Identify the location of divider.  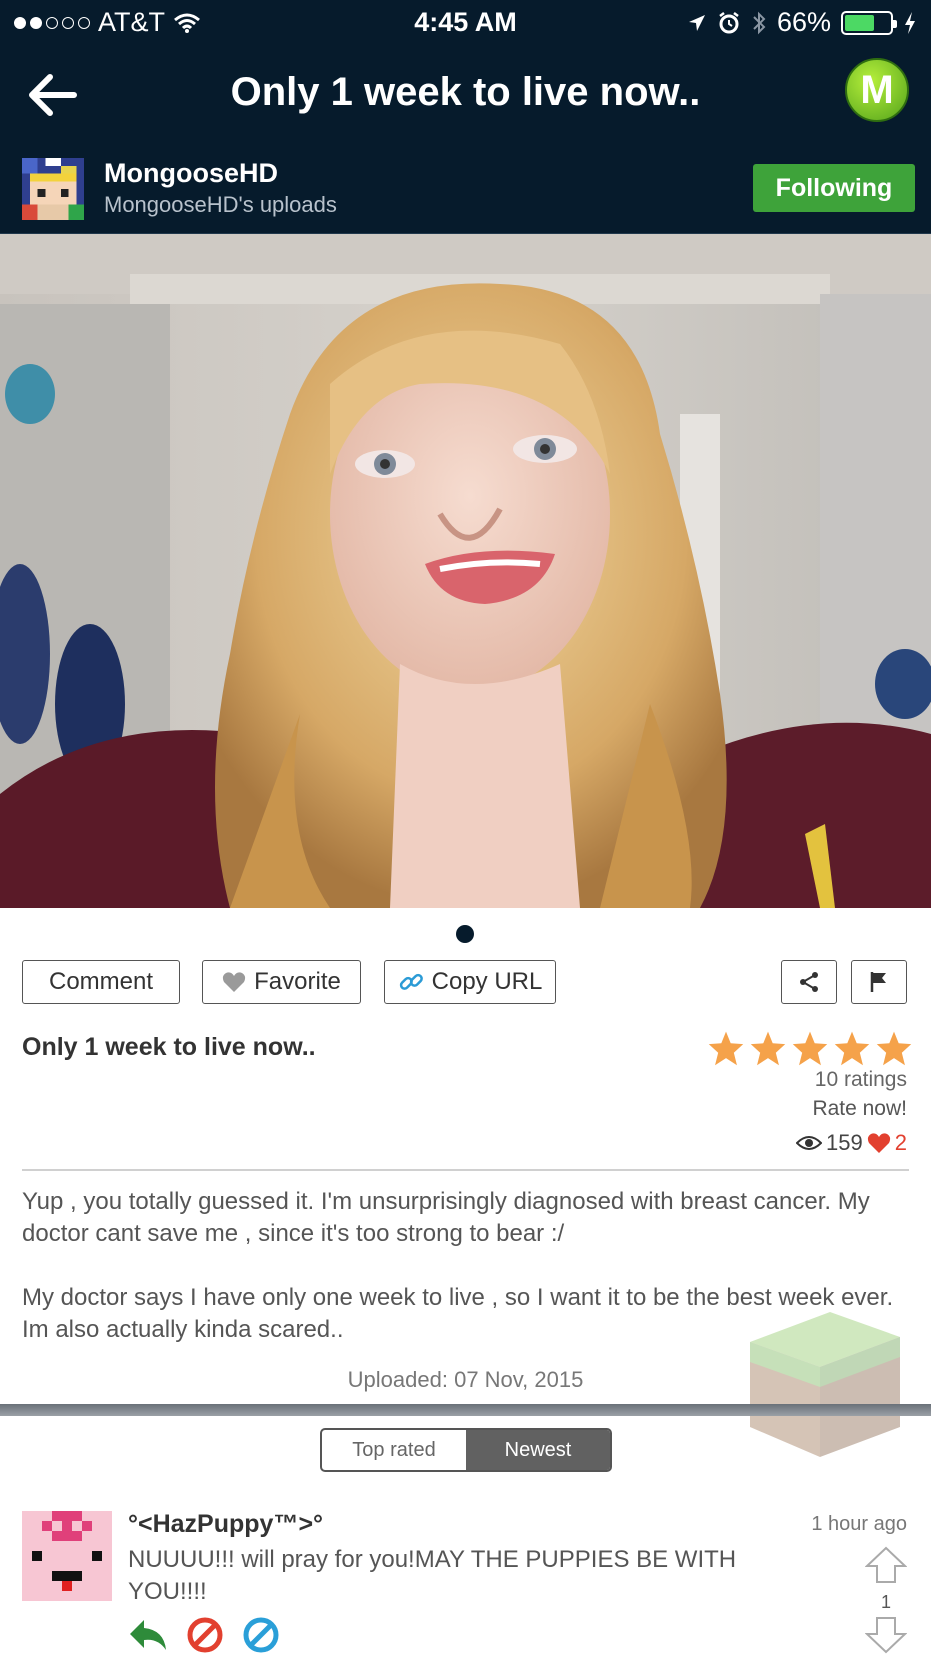
(465, 1170).